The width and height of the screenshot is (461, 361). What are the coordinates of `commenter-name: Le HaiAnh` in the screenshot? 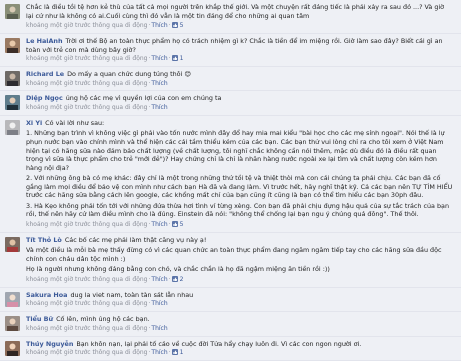 It's located at (44, 41).